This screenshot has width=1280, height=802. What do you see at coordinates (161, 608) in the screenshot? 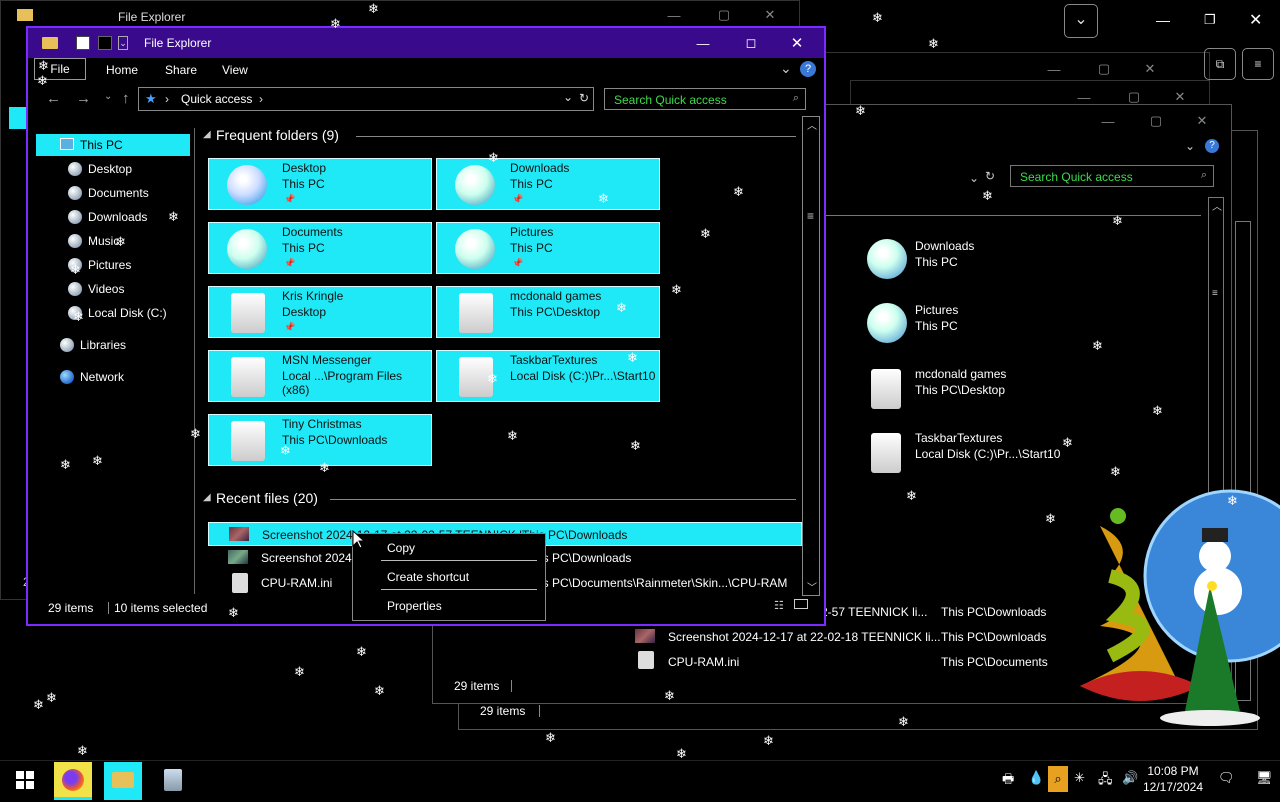
I see `status-selected-count: 10 items selected` at bounding box center [161, 608].